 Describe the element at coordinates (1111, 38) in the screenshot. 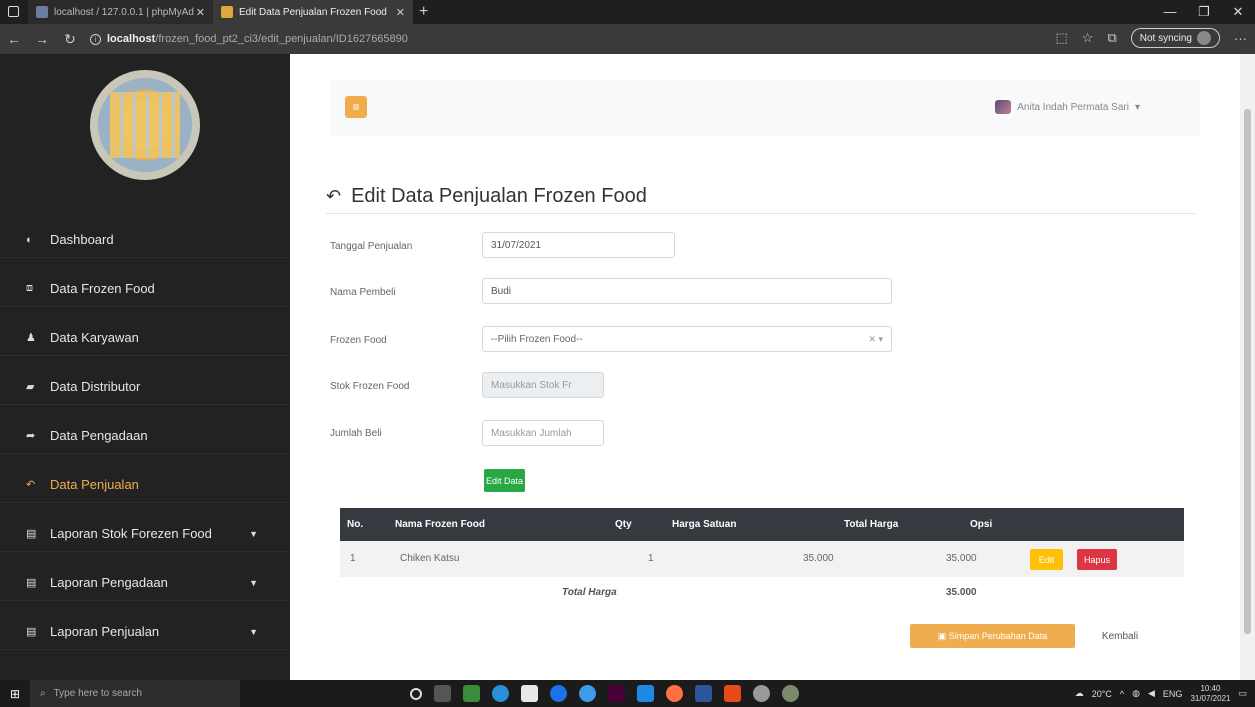

I see `collections-icon: ⧉` at that location.